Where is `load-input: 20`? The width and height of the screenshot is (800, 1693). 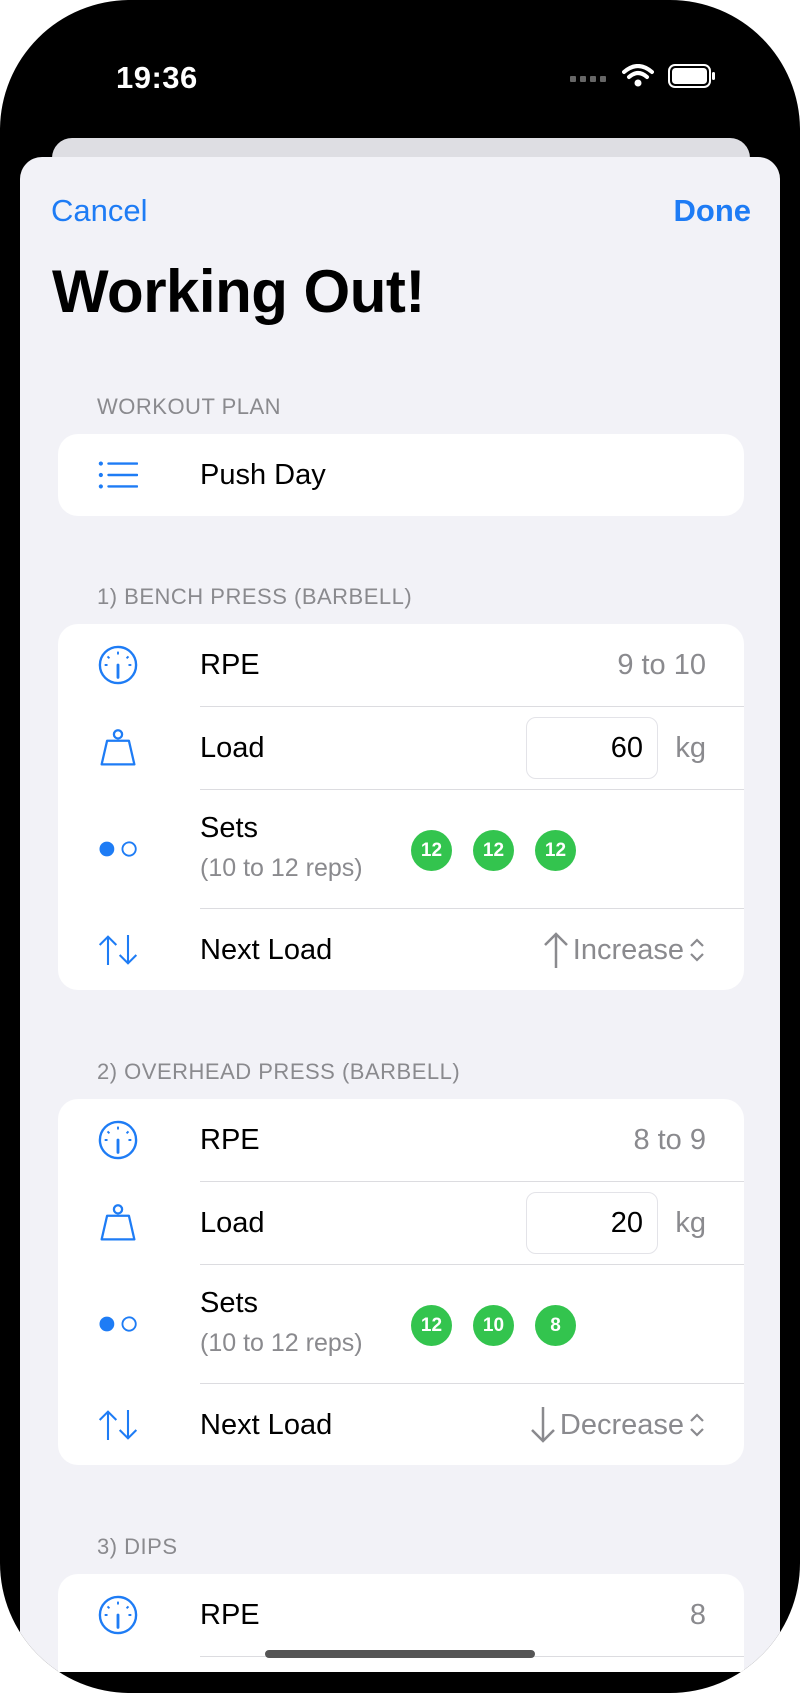 load-input: 20 is located at coordinates (592, 1223).